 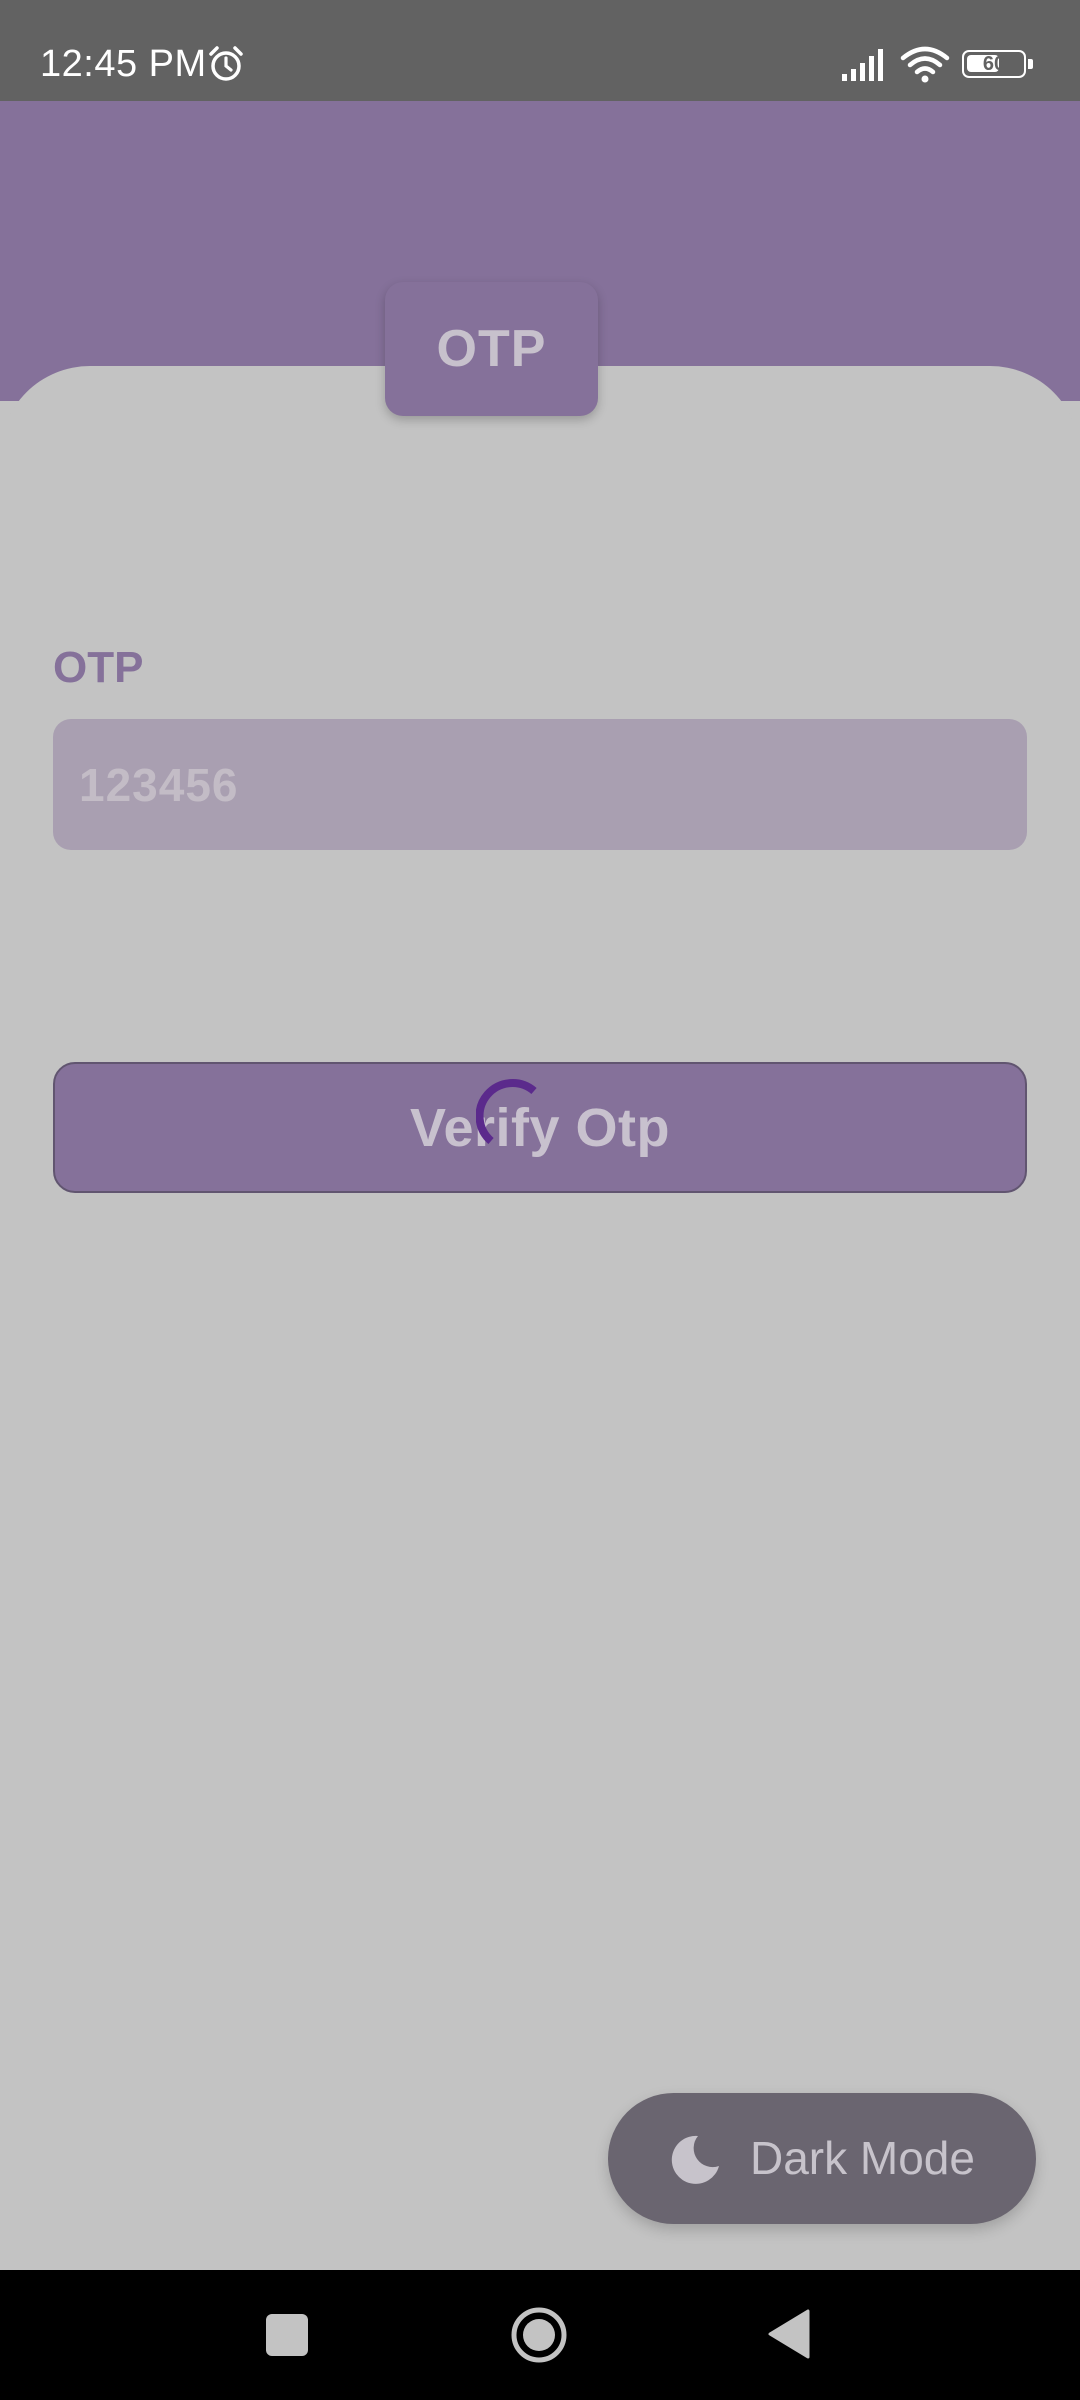 What do you see at coordinates (159, 784) in the screenshot?
I see `otp-input-value: 123456` at bounding box center [159, 784].